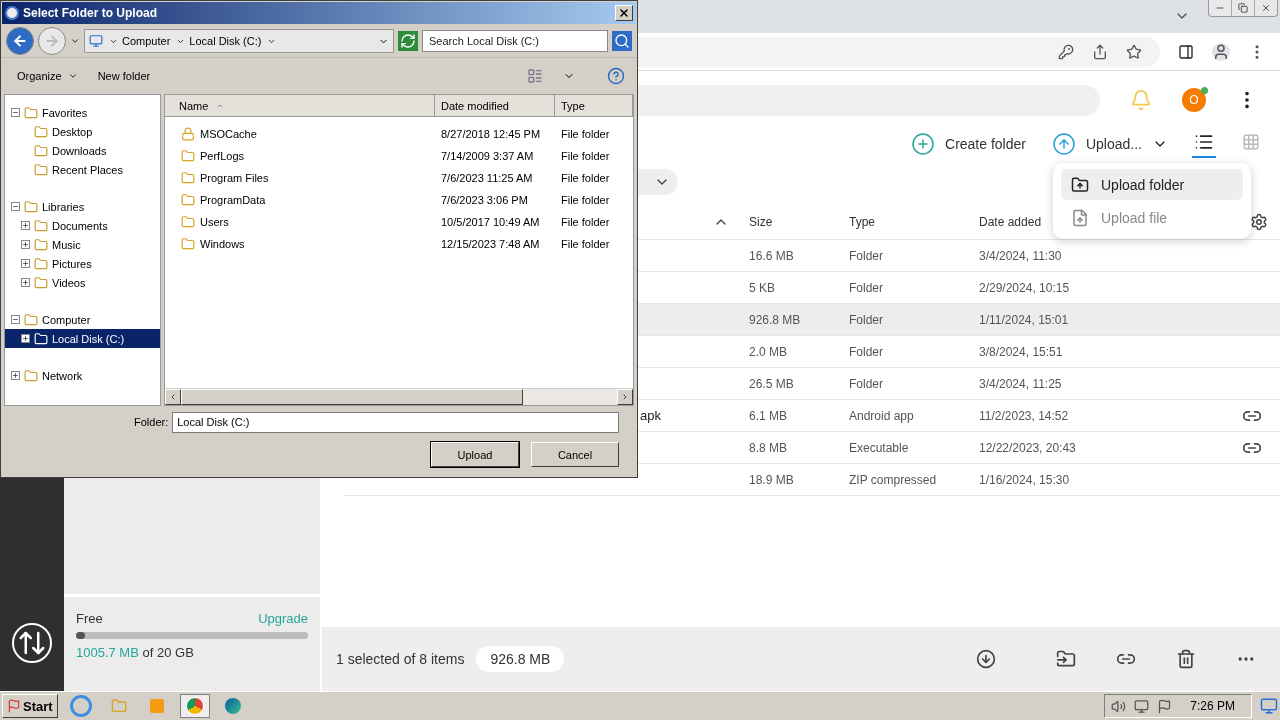 This screenshot has width=1280, height=720. What do you see at coordinates (82, 338) in the screenshot?
I see `tree-item: Local Disk (C:)` at bounding box center [82, 338].